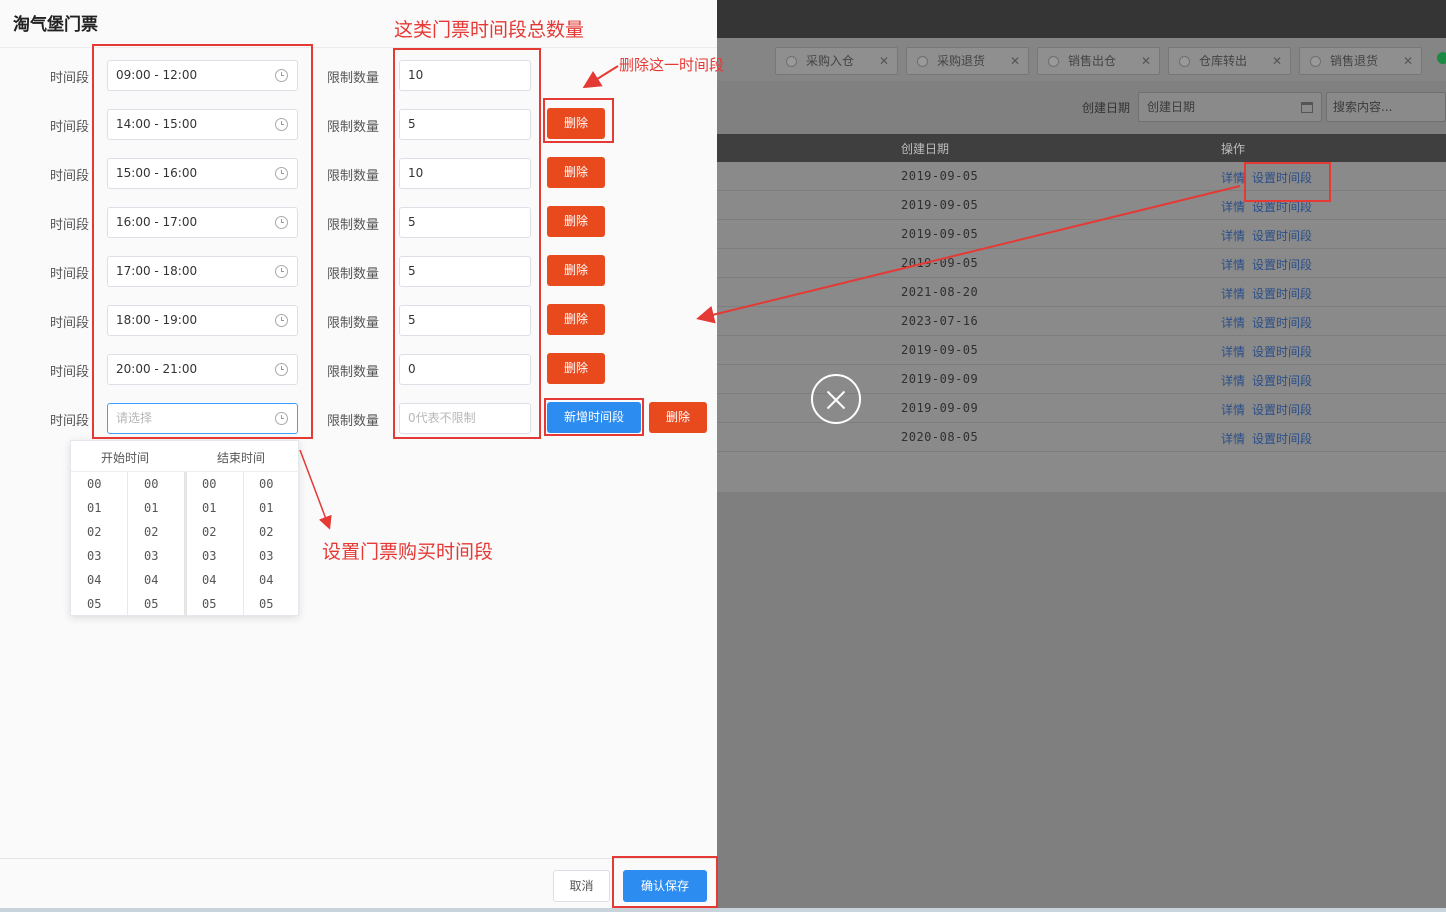 Image resolution: width=1446 pixels, height=912 pixels. Describe the element at coordinates (1223, 61) in the screenshot. I see `tab-label: 仓库转出` at that location.